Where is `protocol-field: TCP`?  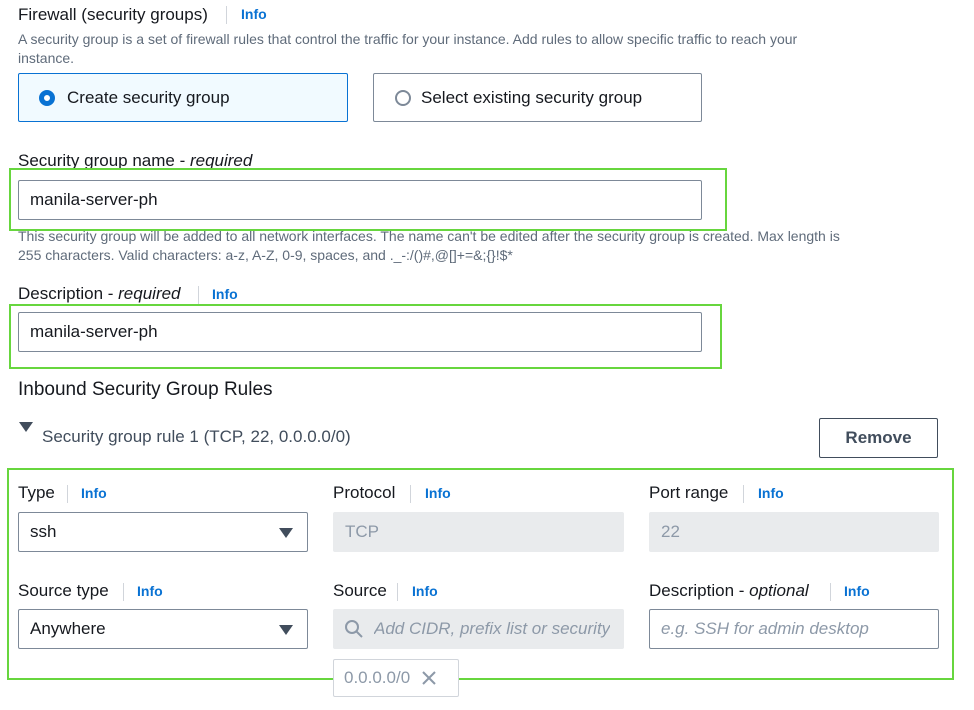 protocol-field: TCP is located at coordinates (478, 532).